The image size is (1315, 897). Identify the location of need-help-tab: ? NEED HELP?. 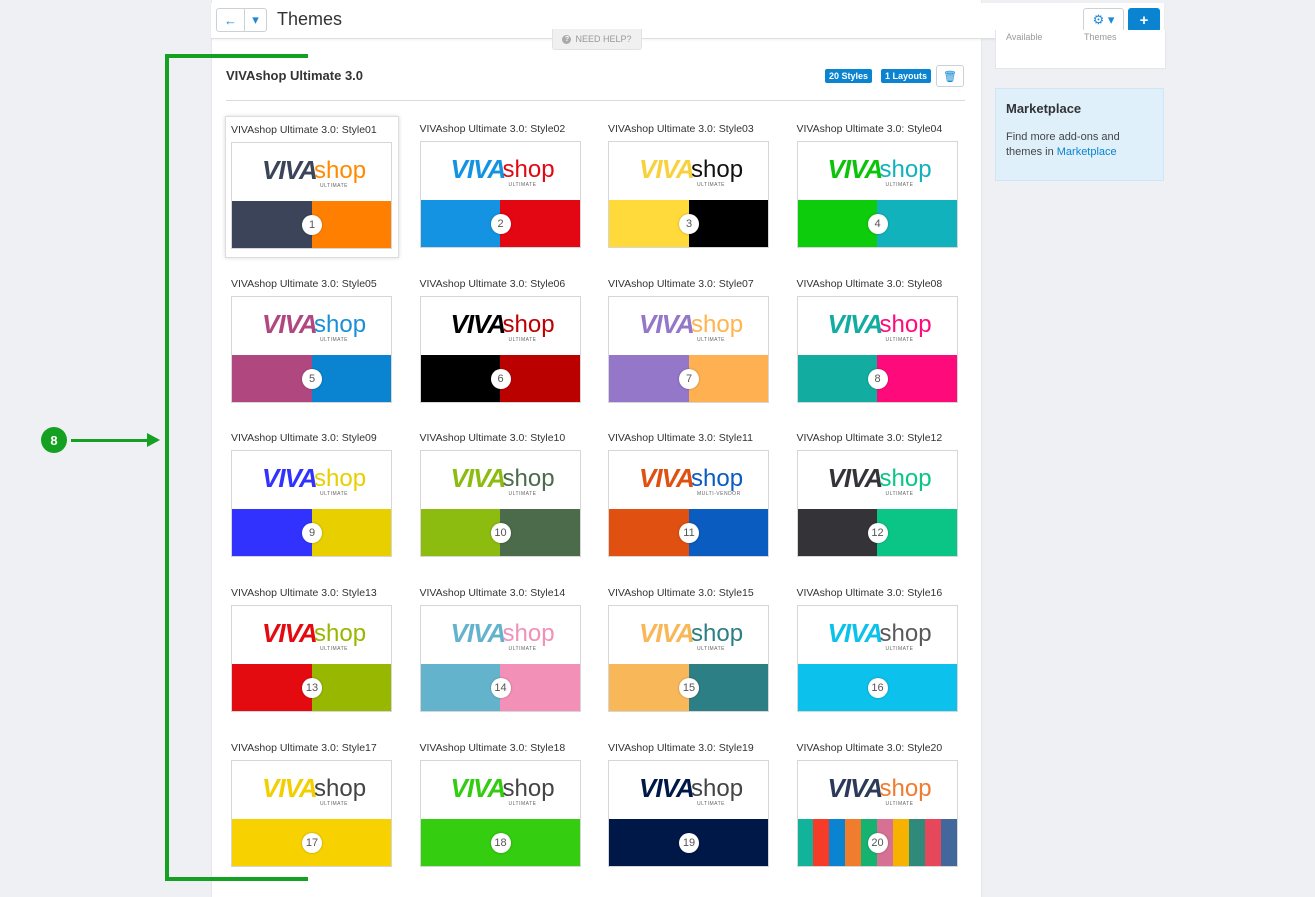
(597, 39).